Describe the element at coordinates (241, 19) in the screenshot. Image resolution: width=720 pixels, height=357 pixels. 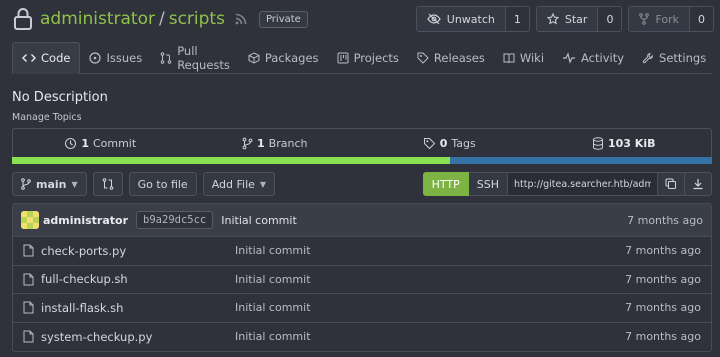
I see `rss-feed-icon` at that location.